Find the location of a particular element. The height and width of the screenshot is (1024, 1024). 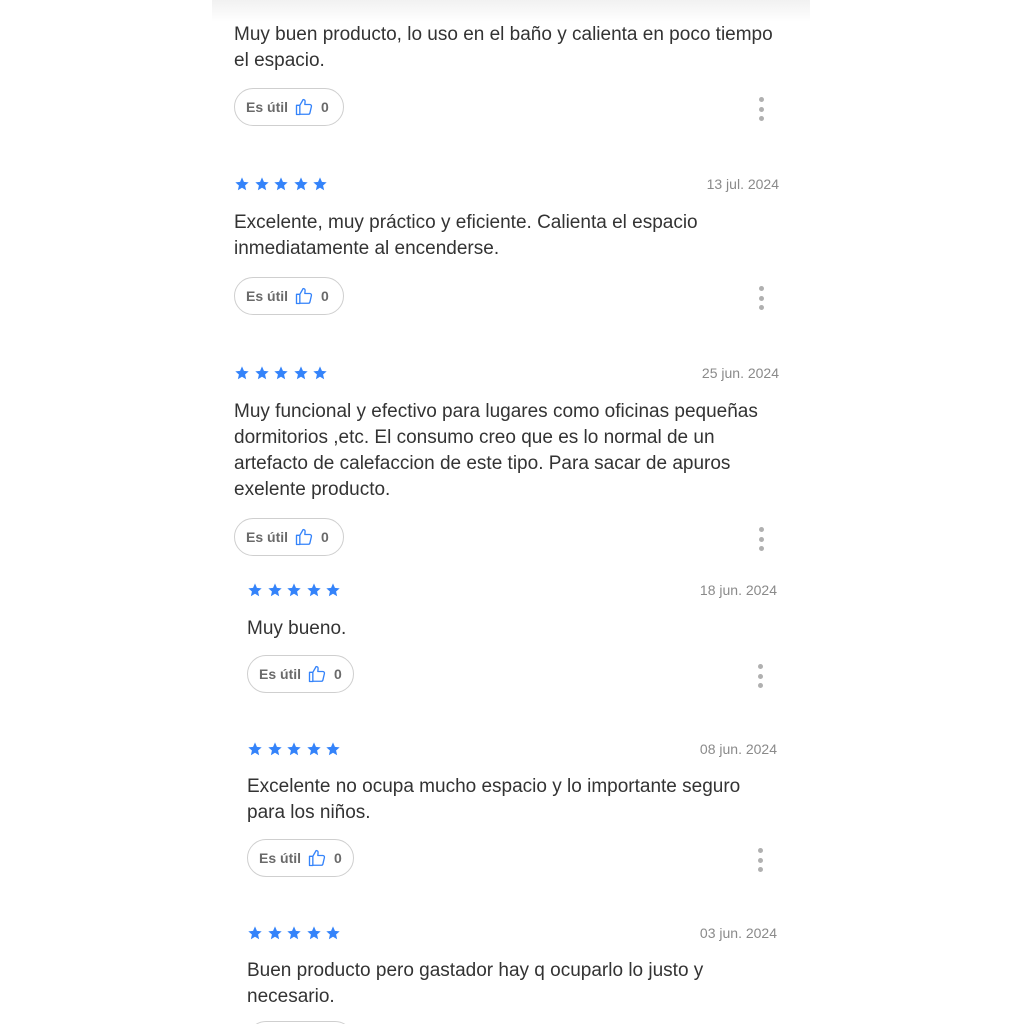

review-card: 18 jun. 2024 Muy bueno. Es útil 0 is located at coordinates (513, 639).